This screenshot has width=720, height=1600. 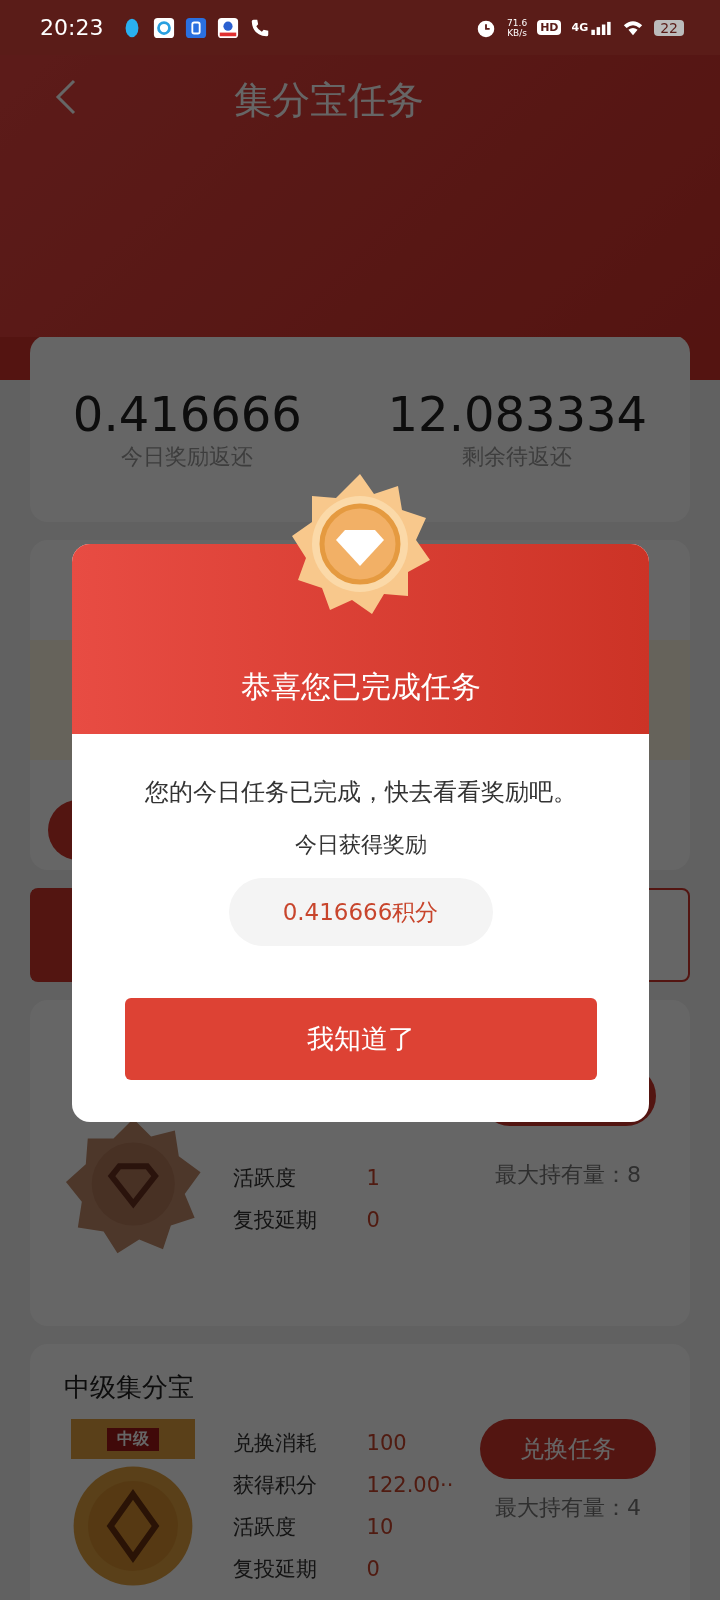 I want to click on exchange-task-button: 兑换任务, so click(x=568, y=1449).